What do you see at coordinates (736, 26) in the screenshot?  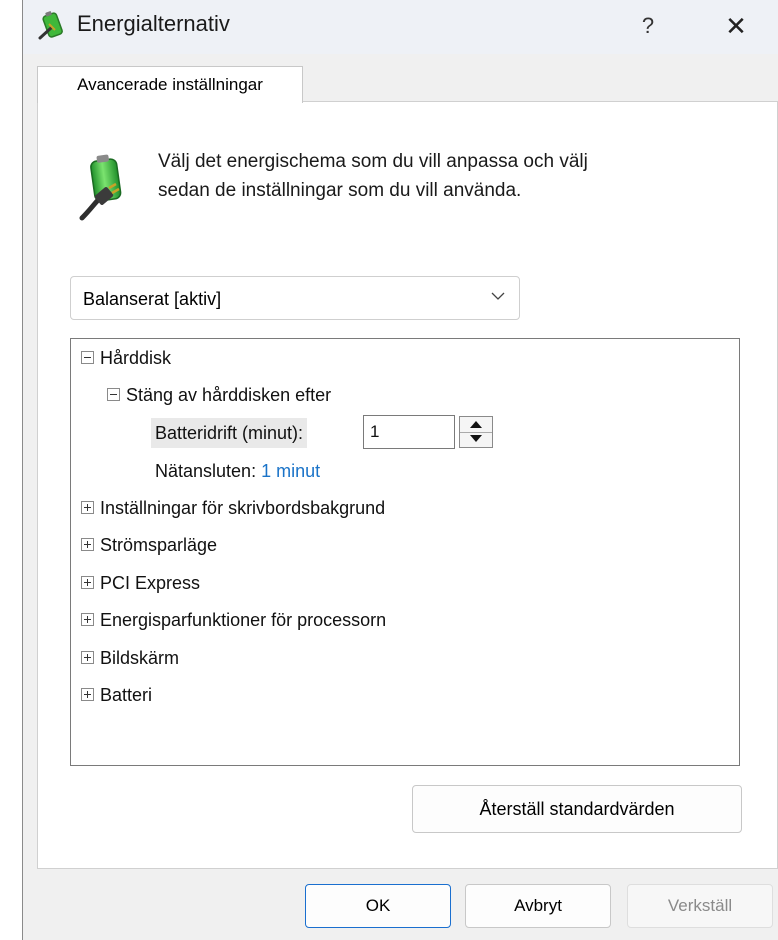 I see `close-button: ✕` at bounding box center [736, 26].